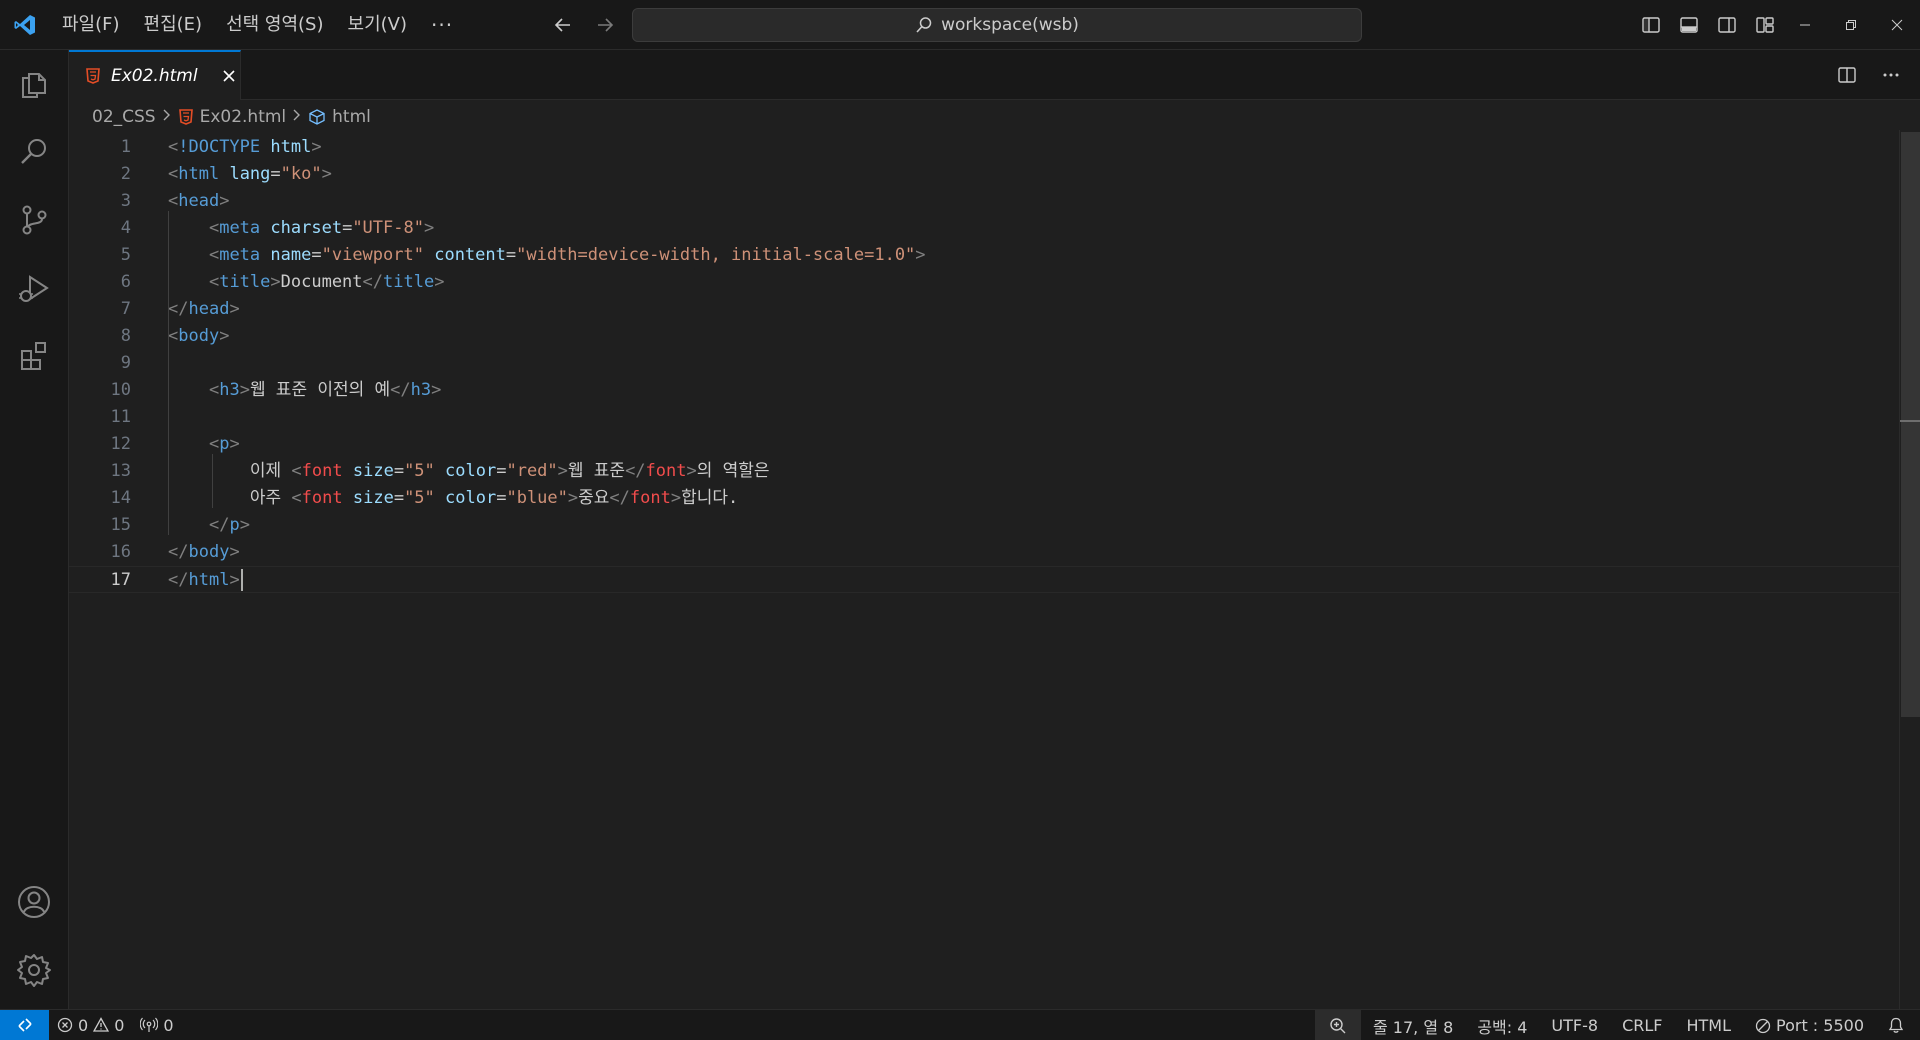 The image size is (1920, 1040). Describe the element at coordinates (173, 25) in the screenshot. I see `menu-edit: 편집(E)` at that location.